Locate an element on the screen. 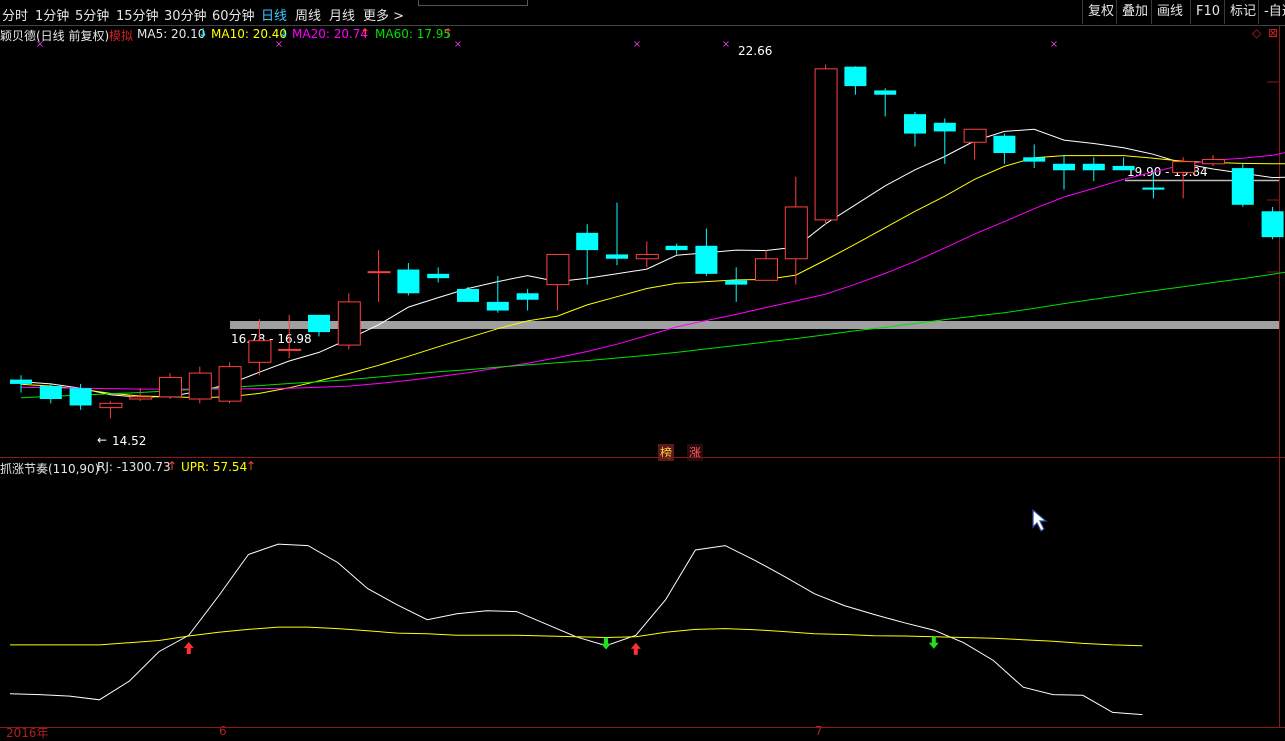  cursor-arrow-icon is located at coordinates (1040, 520).